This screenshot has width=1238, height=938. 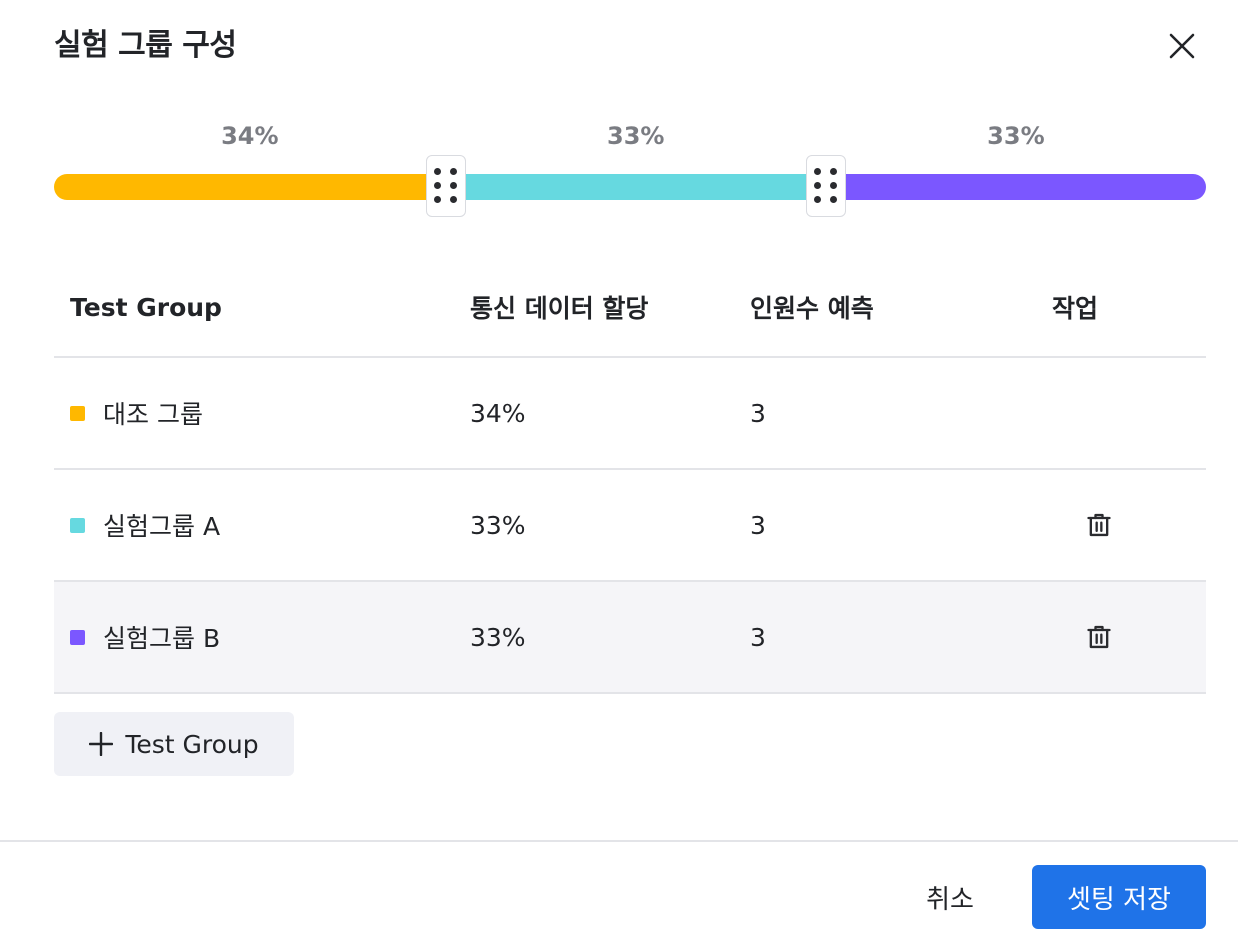 I want to click on segment-group-b, so click(x=1015, y=187).